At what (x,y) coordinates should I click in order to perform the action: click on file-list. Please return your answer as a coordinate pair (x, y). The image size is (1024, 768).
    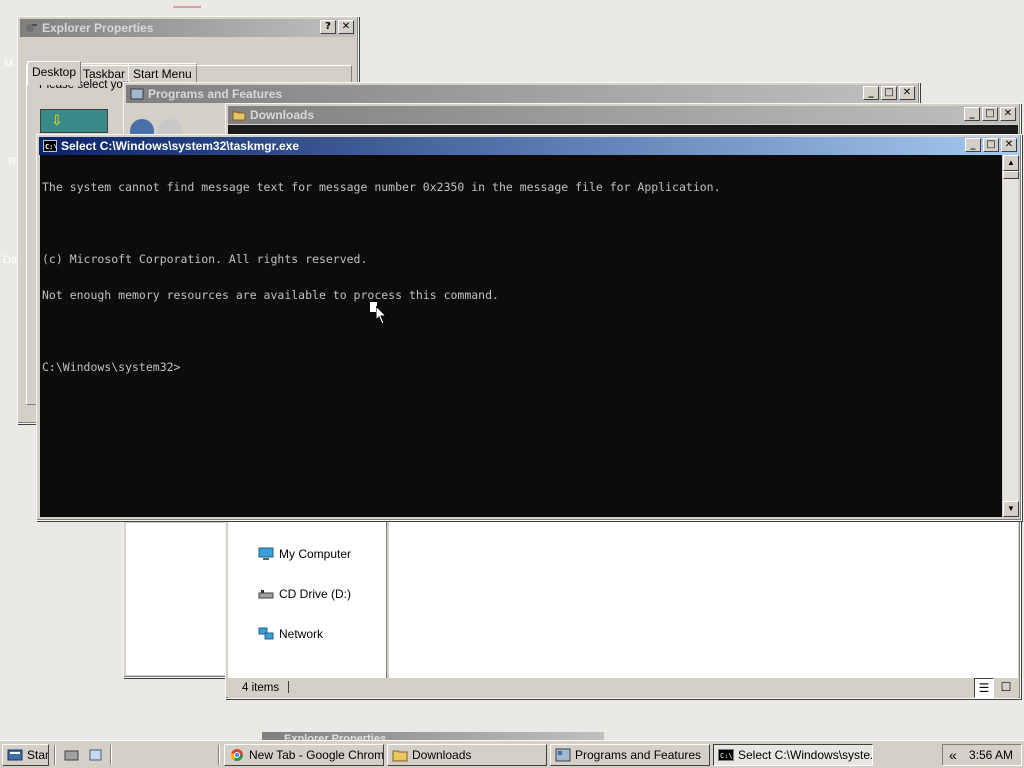
    Looking at the image, I should click on (703, 600).